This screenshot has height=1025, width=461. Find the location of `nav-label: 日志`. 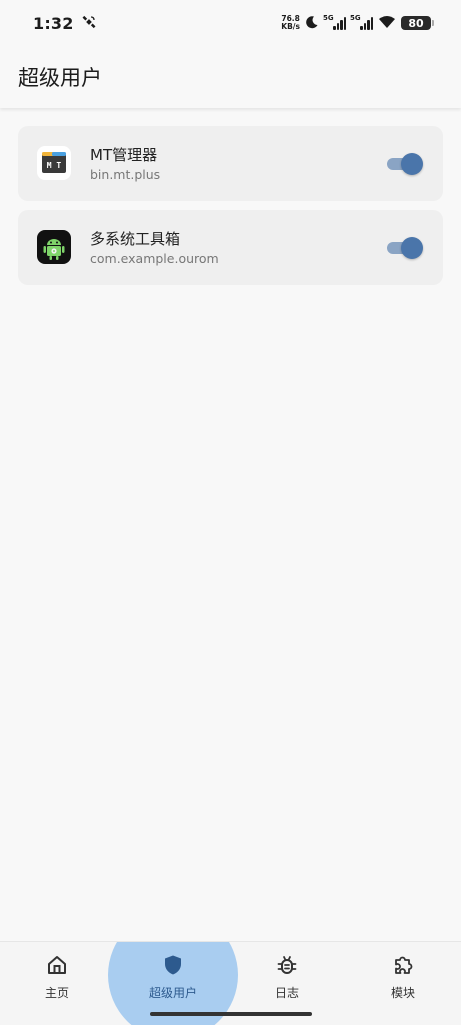

nav-label: 日志 is located at coordinates (286, 993).